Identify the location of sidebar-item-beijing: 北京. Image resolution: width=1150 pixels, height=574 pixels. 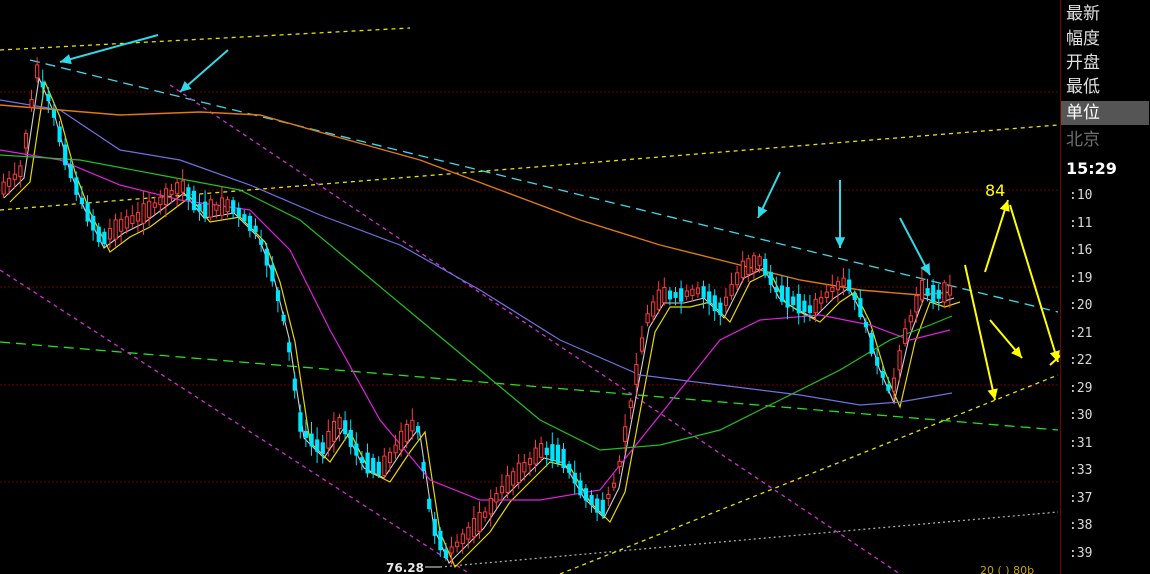
(1083, 140).